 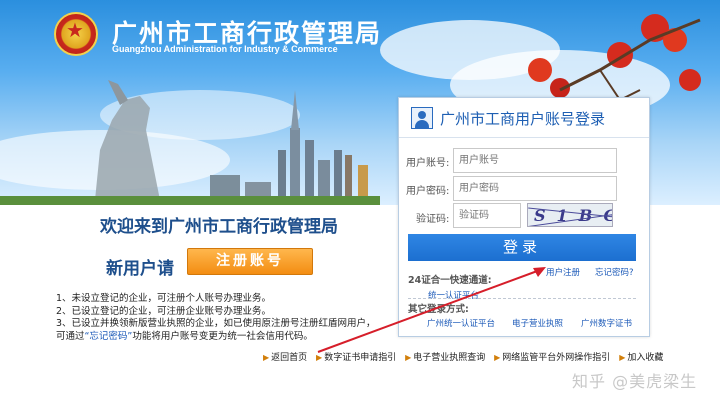 What do you see at coordinates (428, 163) in the screenshot?
I see `username-label: 用户账号:` at bounding box center [428, 163].